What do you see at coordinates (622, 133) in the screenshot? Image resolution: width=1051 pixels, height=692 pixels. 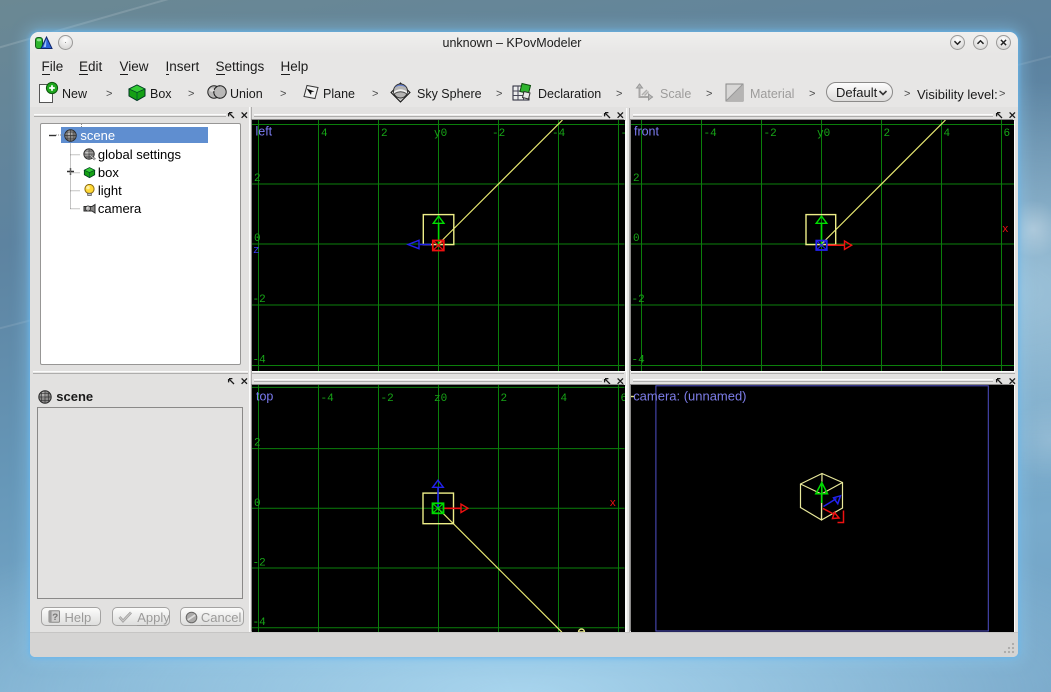 I see `svg-text: -6` at bounding box center [622, 133].